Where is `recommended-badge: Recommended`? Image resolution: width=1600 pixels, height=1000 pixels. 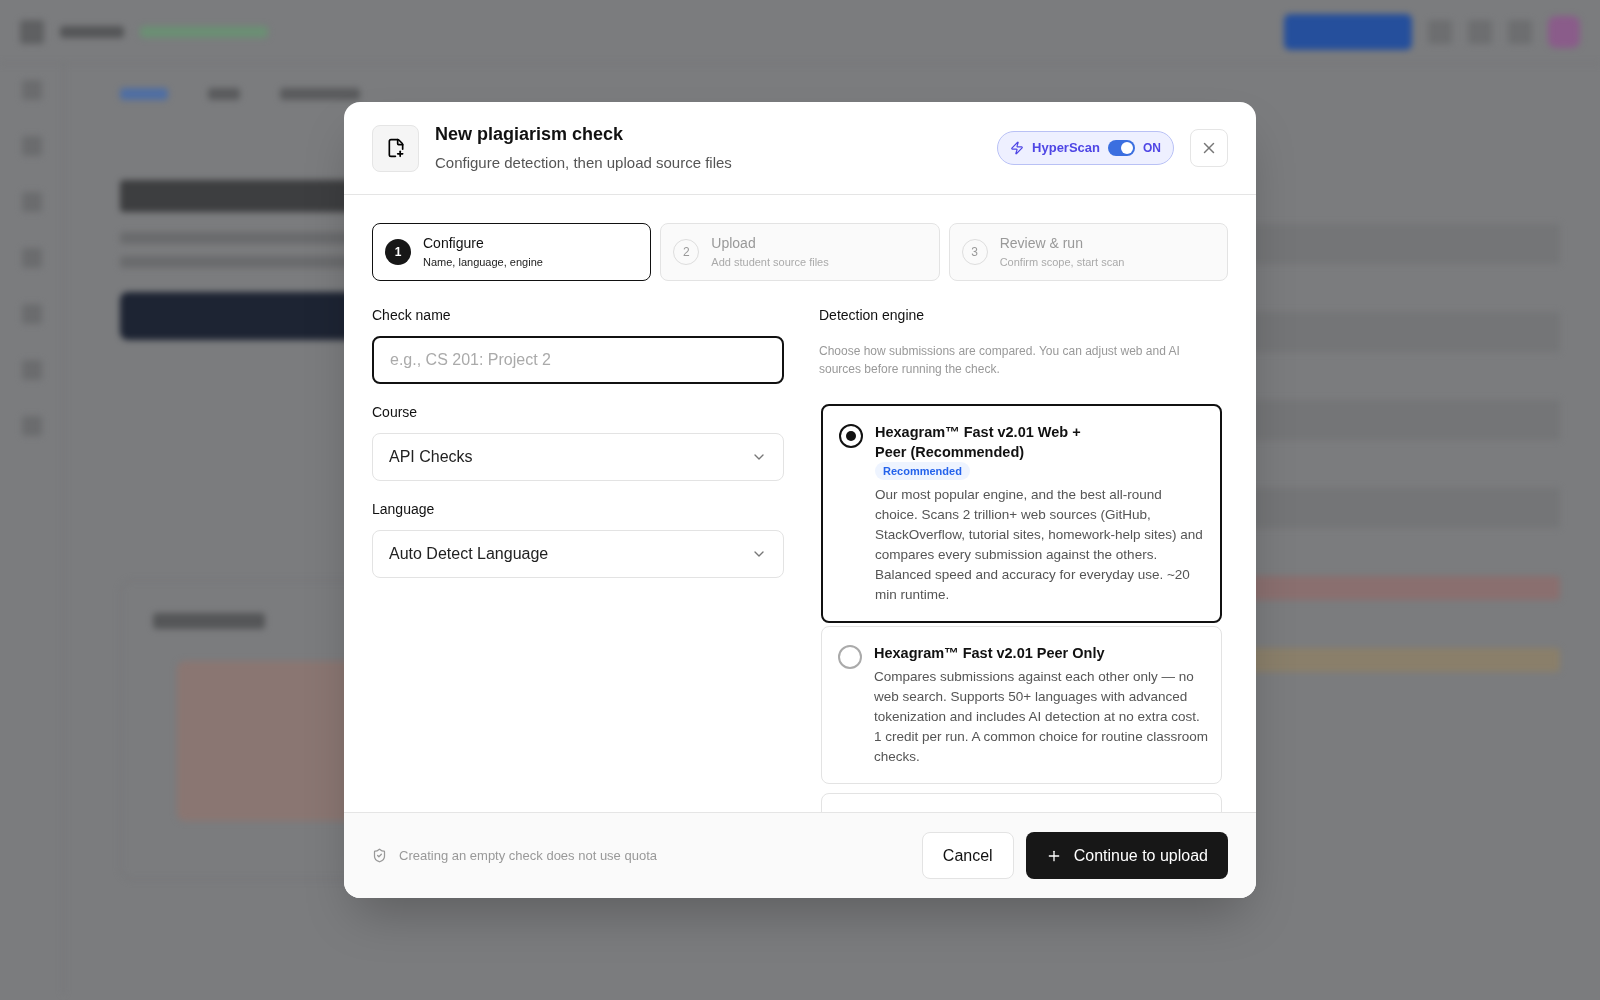 recommended-badge: Recommended is located at coordinates (922, 471).